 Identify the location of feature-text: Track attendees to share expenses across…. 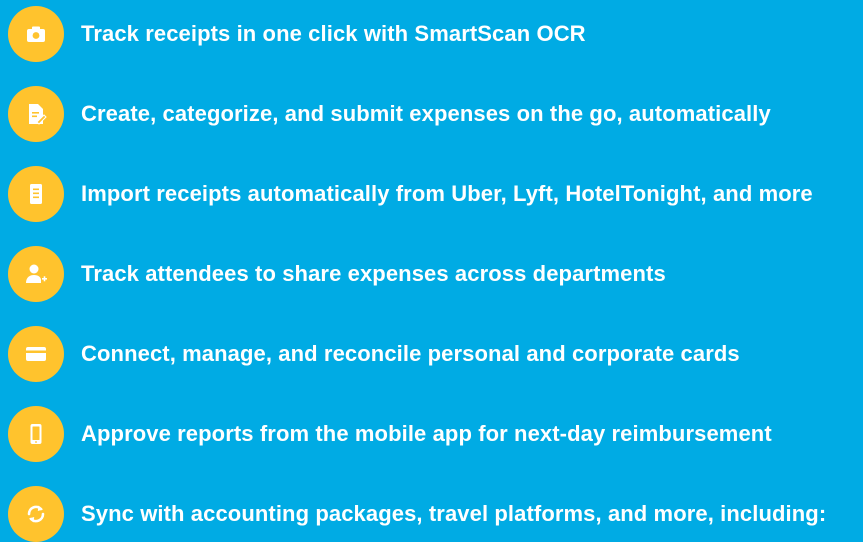
(373, 273).